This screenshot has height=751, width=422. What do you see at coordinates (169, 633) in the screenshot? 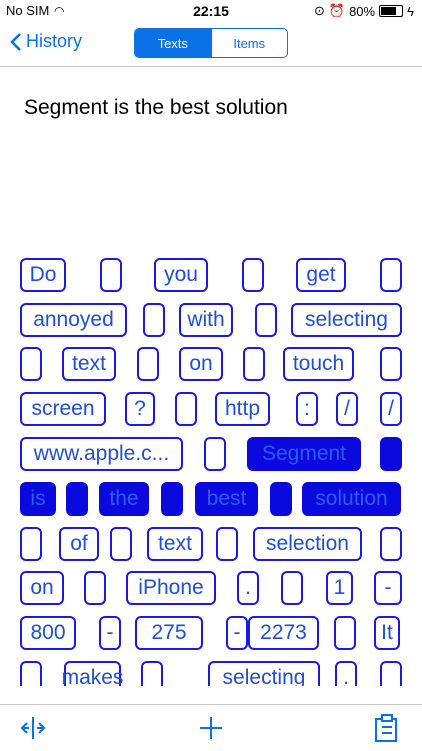
I see `word-token: 275` at bounding box center [169, 633].